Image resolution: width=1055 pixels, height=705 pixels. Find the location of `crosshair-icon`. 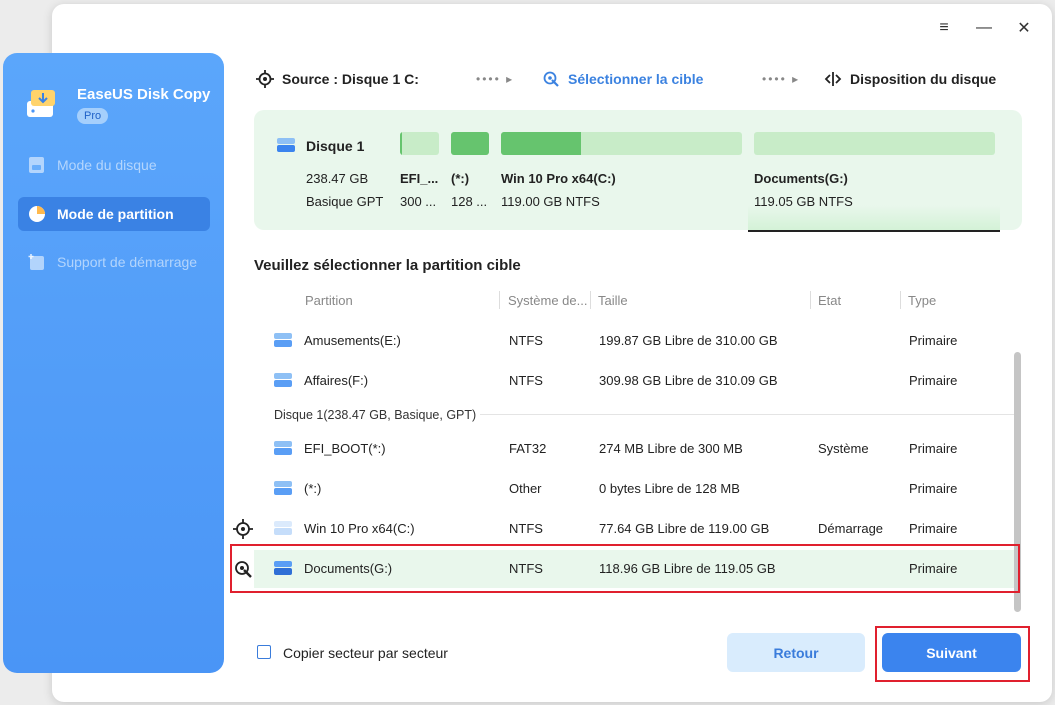

crosshair-icon is located at coordinates (265, 79).